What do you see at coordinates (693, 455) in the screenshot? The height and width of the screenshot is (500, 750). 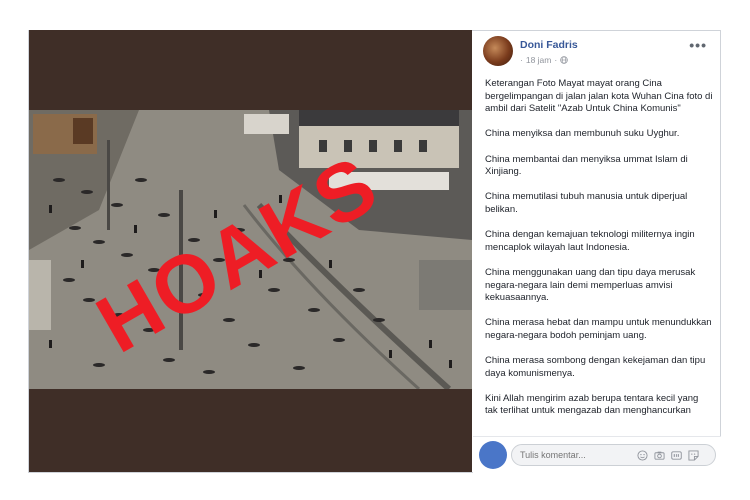 I see `sticker-icon` at bounding box center [693, 455].